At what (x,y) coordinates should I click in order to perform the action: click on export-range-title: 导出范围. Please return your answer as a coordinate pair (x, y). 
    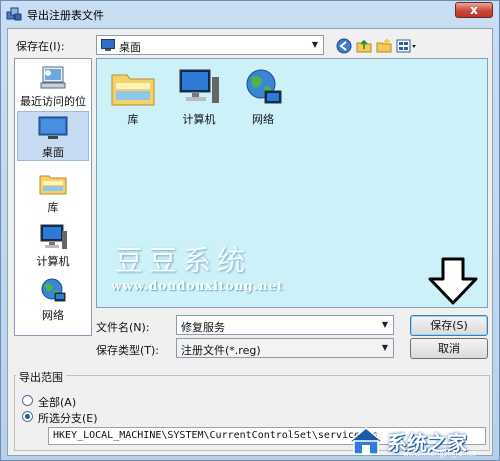
    Looking at the image, I should click on (41, 377).